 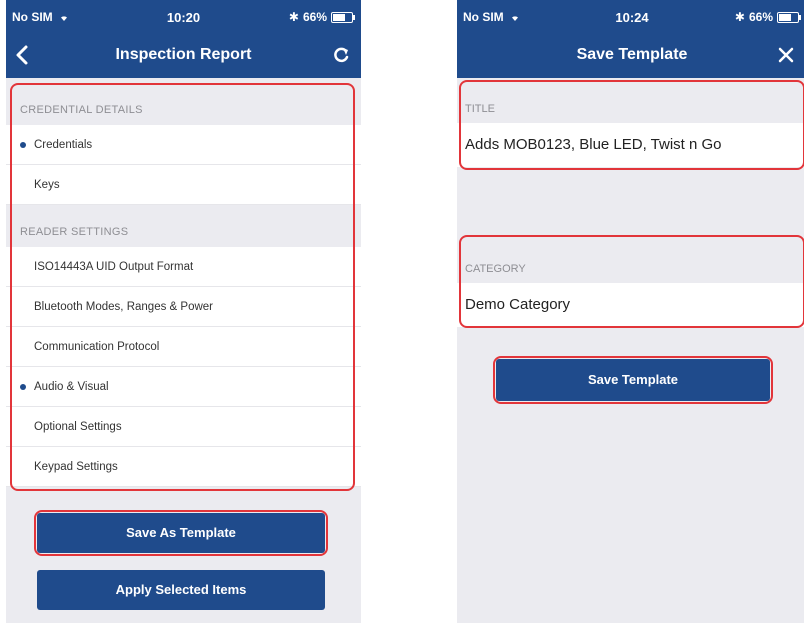 I want to click on title-field-group: TITLE Adds MOB0123, Blue LED, Twist n Go, so click(x=630, y=131).